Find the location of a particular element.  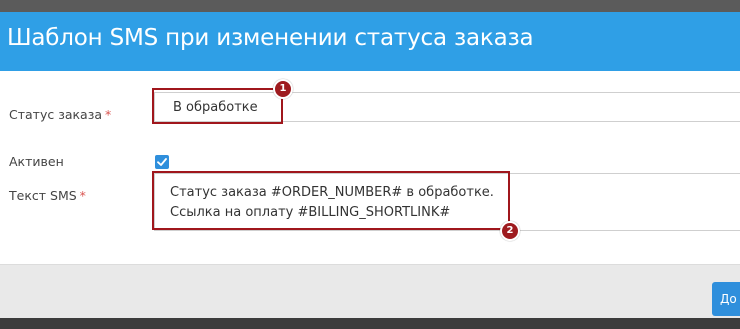

status-label: Статус заказа * is located at coordinates (60, 114).